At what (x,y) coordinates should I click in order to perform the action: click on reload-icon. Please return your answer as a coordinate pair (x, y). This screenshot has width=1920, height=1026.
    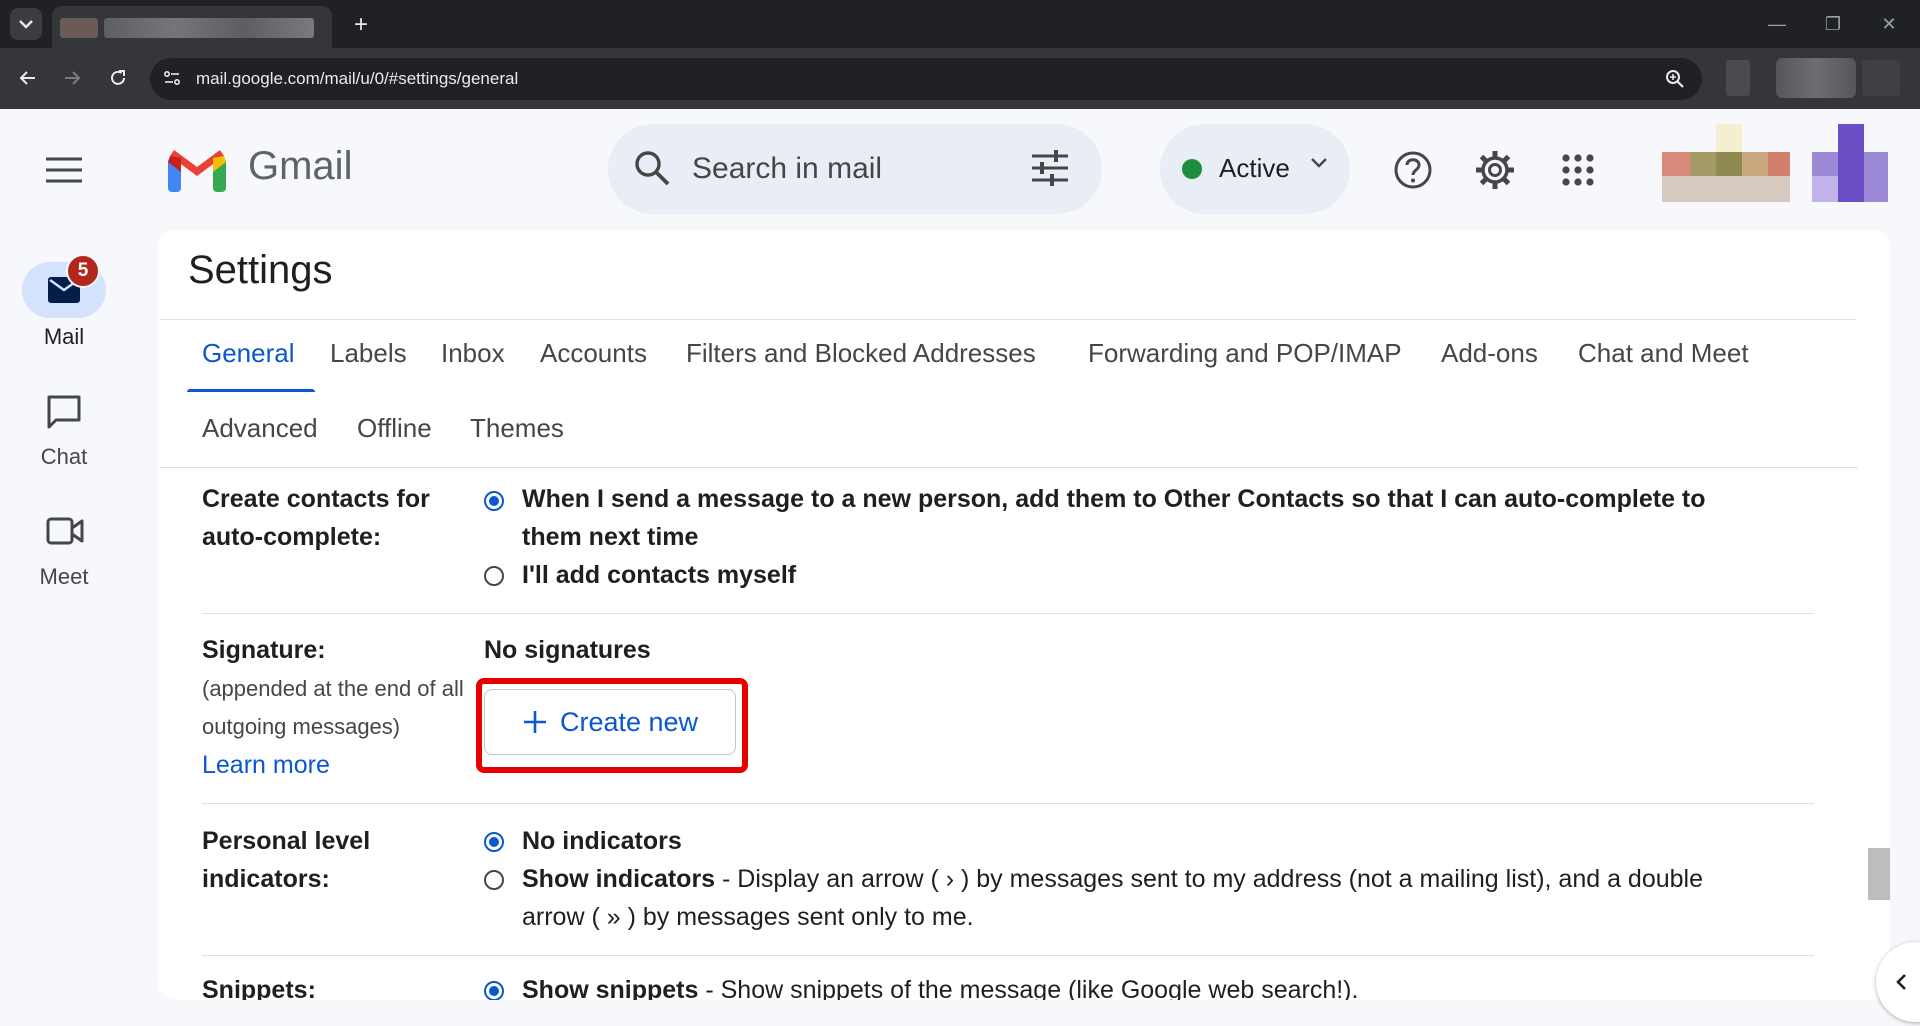
    Looking at the image, I should click on (118, 77).